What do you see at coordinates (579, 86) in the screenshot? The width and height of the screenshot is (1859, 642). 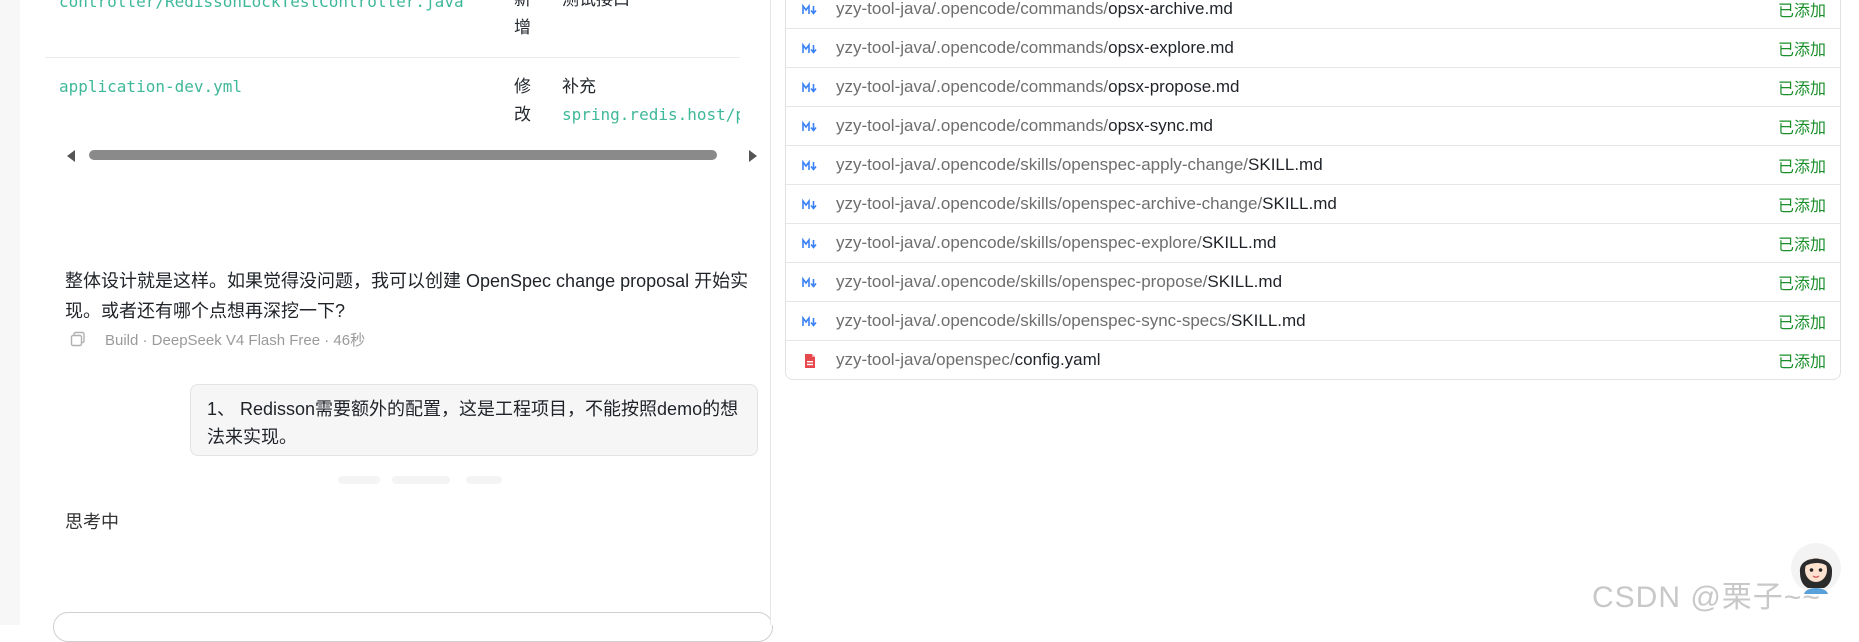 I see `change-description-text: 补充` at bounding box center [579, 86].